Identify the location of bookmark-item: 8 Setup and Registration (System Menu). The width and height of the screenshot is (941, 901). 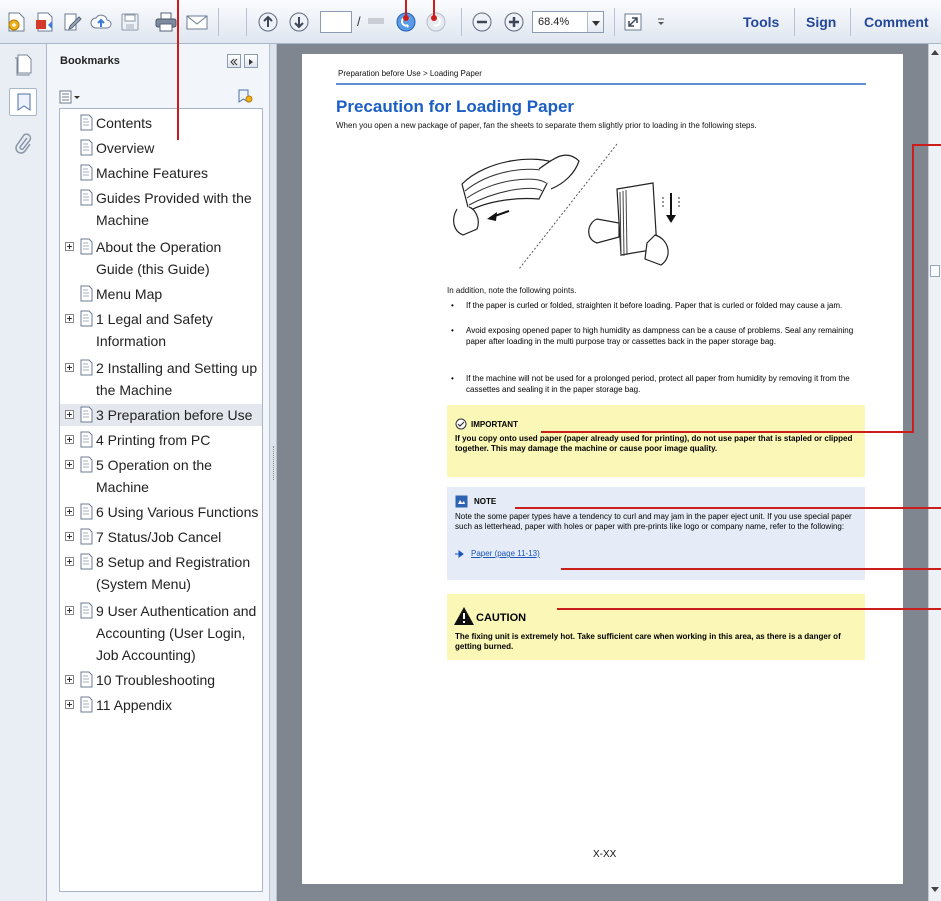
(161, 573).